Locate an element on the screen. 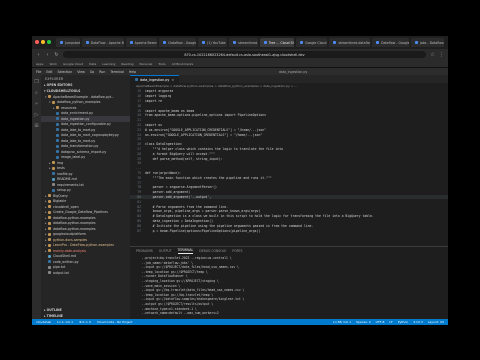 This screenshot has width=480, height=360. run-debug-icon: ▷ is located at coordinates (37, 115).